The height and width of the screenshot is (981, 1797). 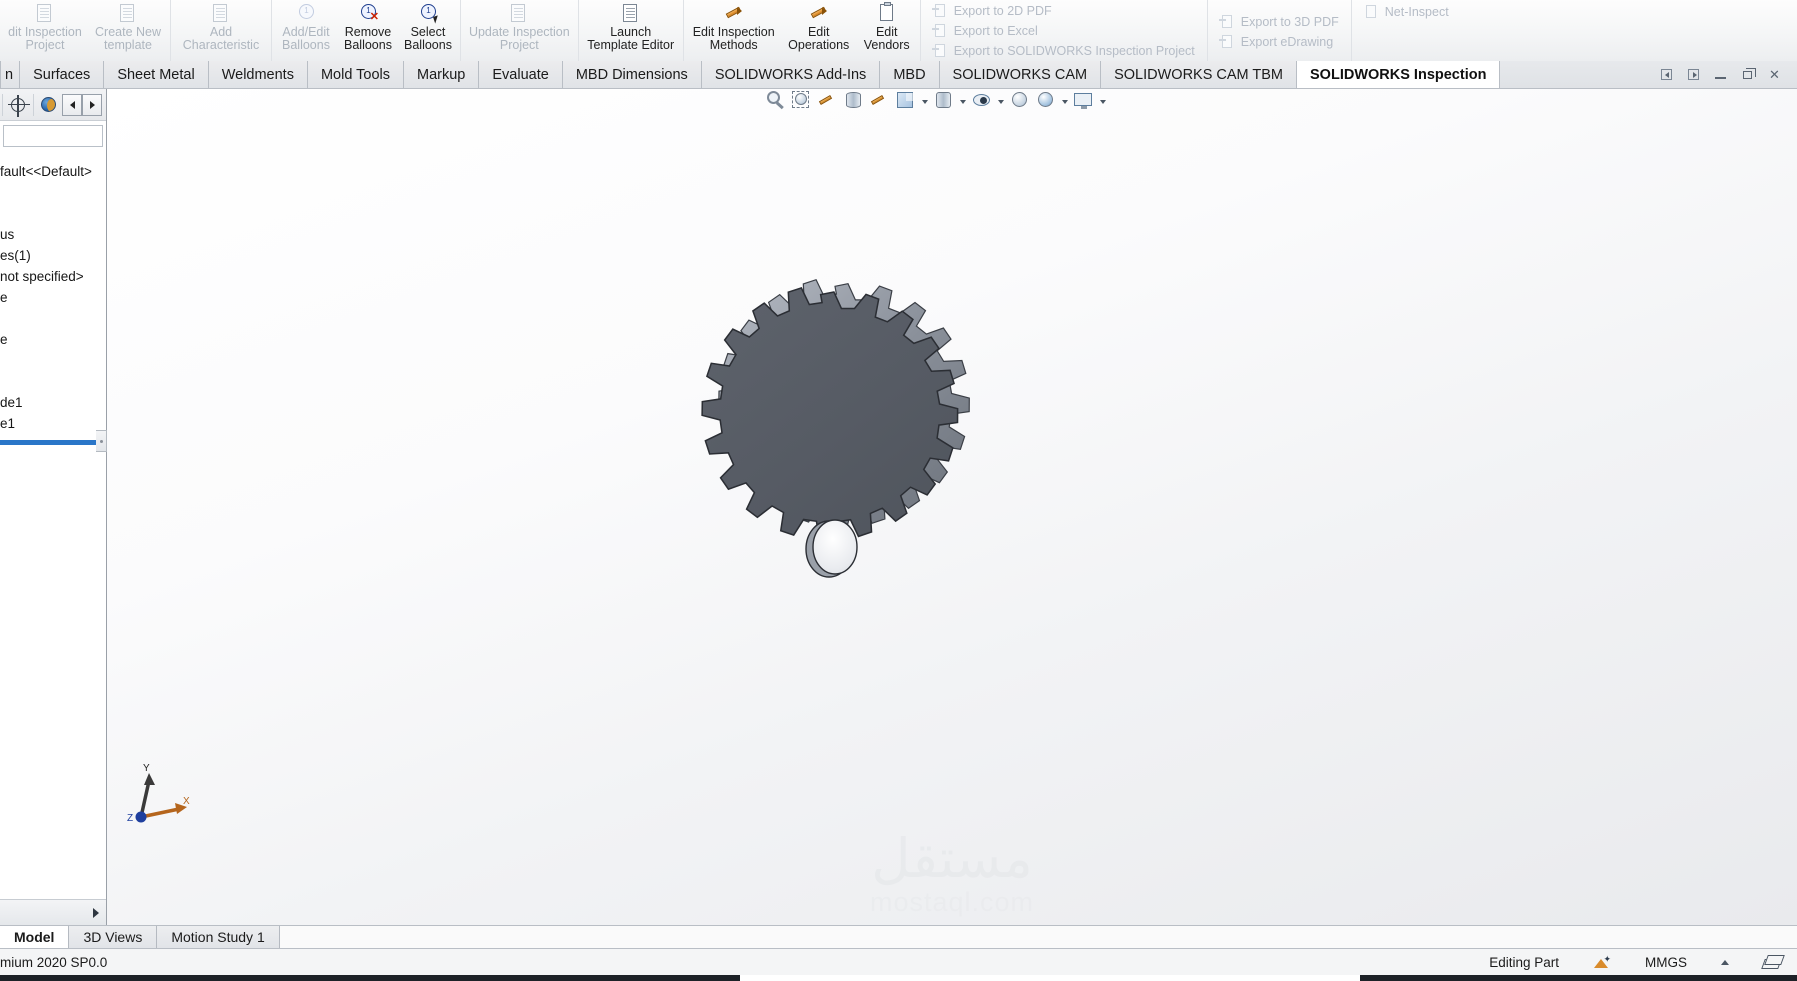 I want to click on remove-balloons-button: 1 ✕ Remove Balloons, so click(x=368, y=30).